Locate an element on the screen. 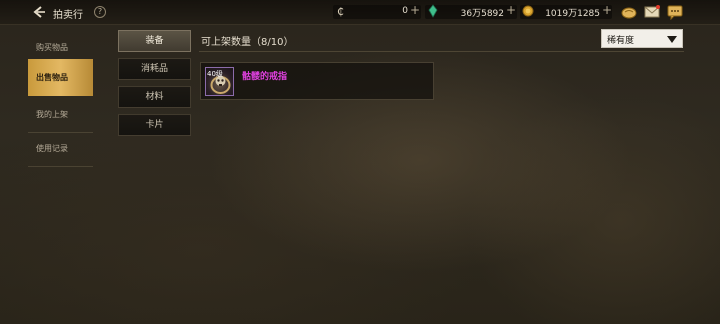  bread-icon is located at coordinates (629, 12).